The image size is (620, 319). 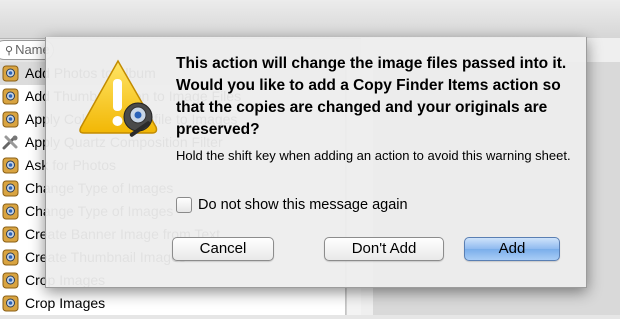 I want to click on search-icon: ⚲, so click(x=9, y=51).